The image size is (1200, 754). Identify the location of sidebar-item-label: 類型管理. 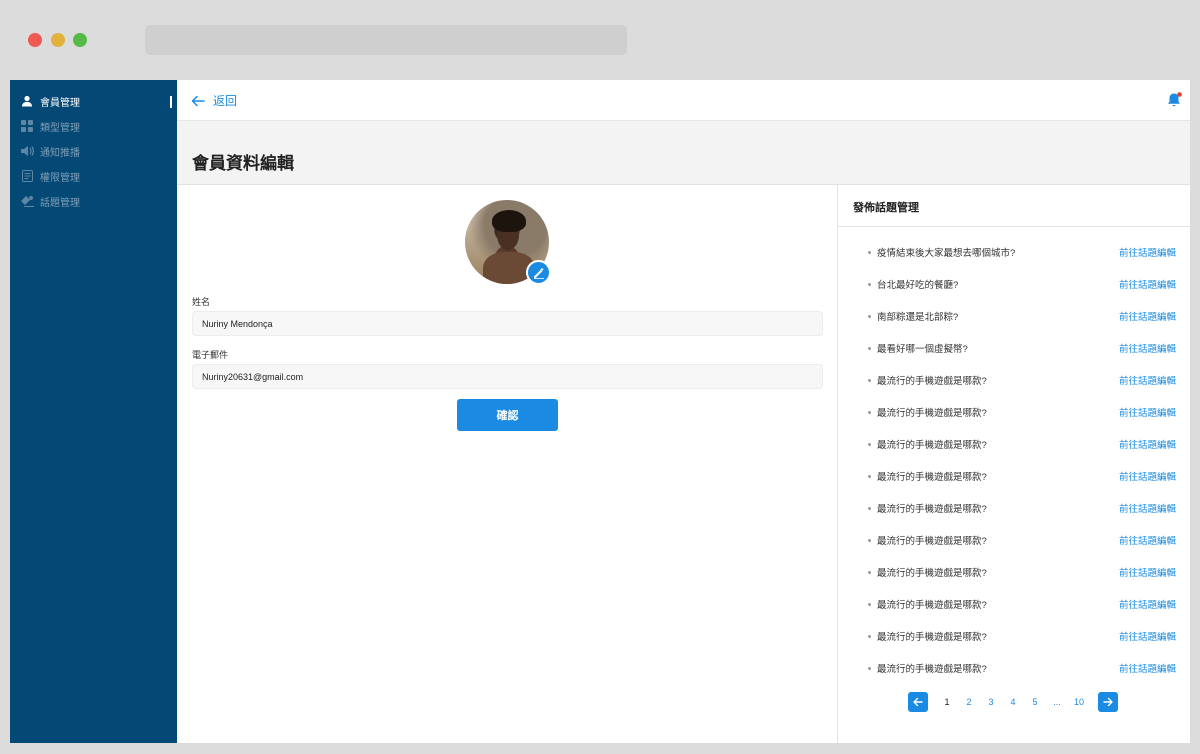
(60, 128).